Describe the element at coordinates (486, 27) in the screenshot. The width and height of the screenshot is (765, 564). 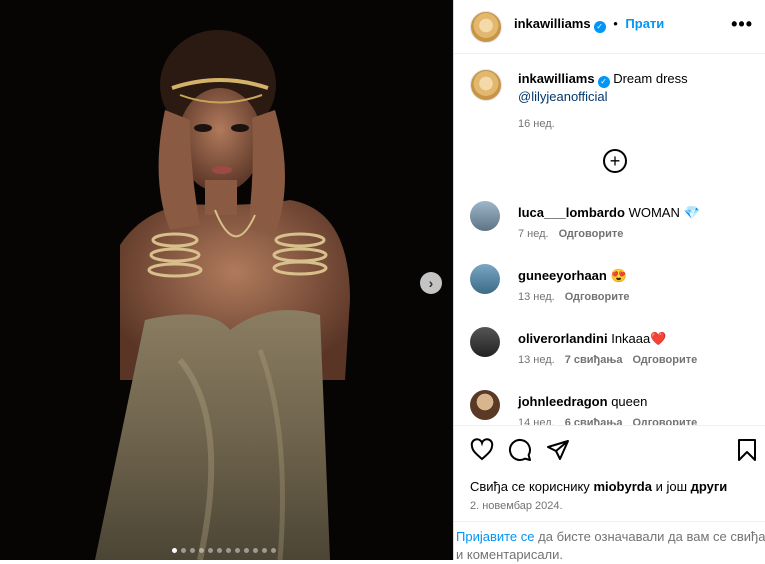
I see `author-avatar` at that location.